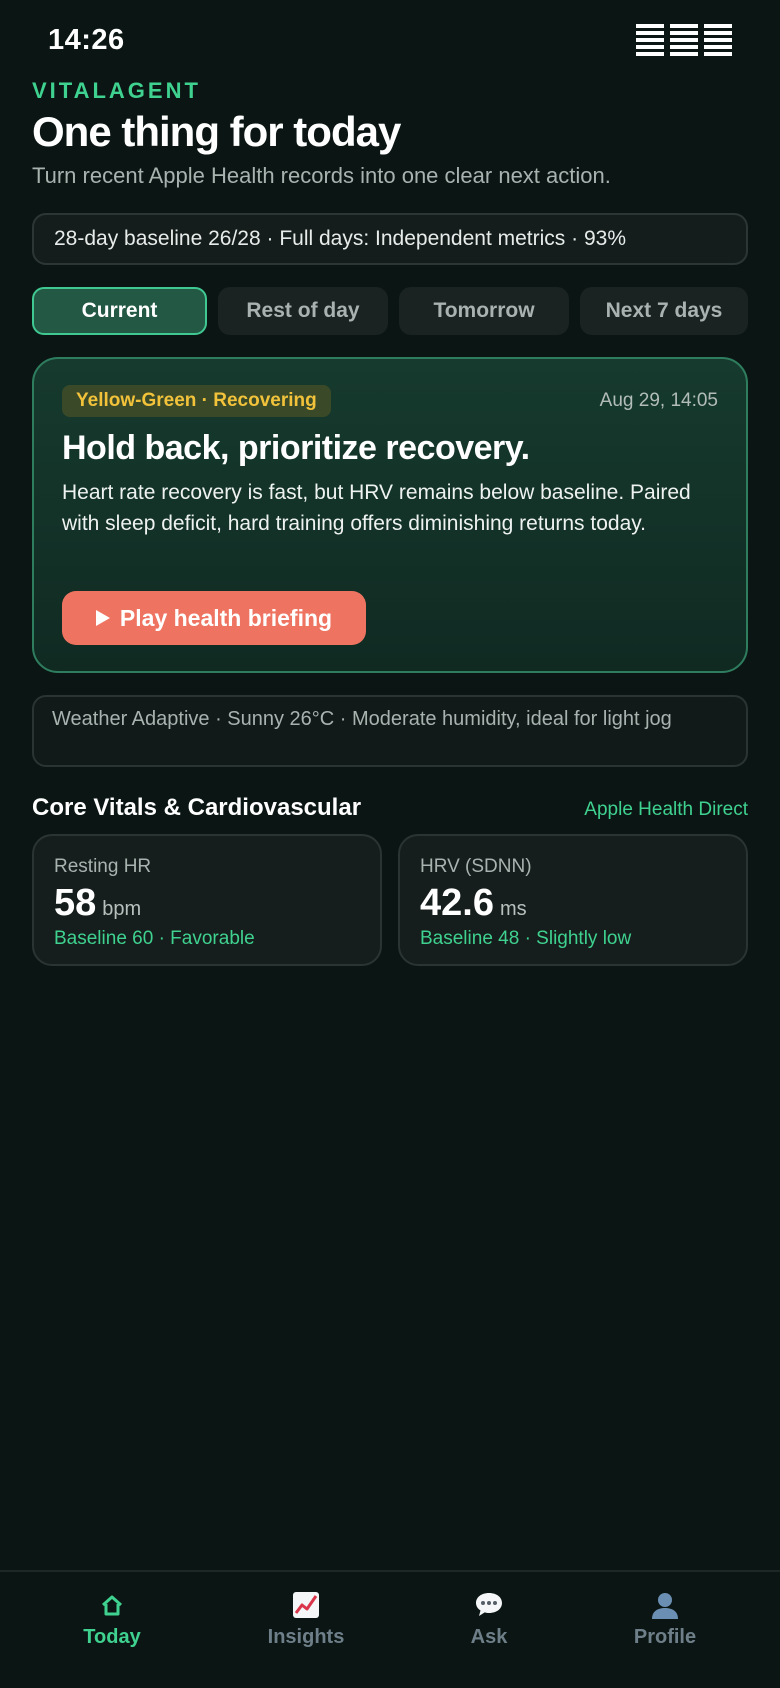  I want to click on chart-icon, so click(306, 1605).